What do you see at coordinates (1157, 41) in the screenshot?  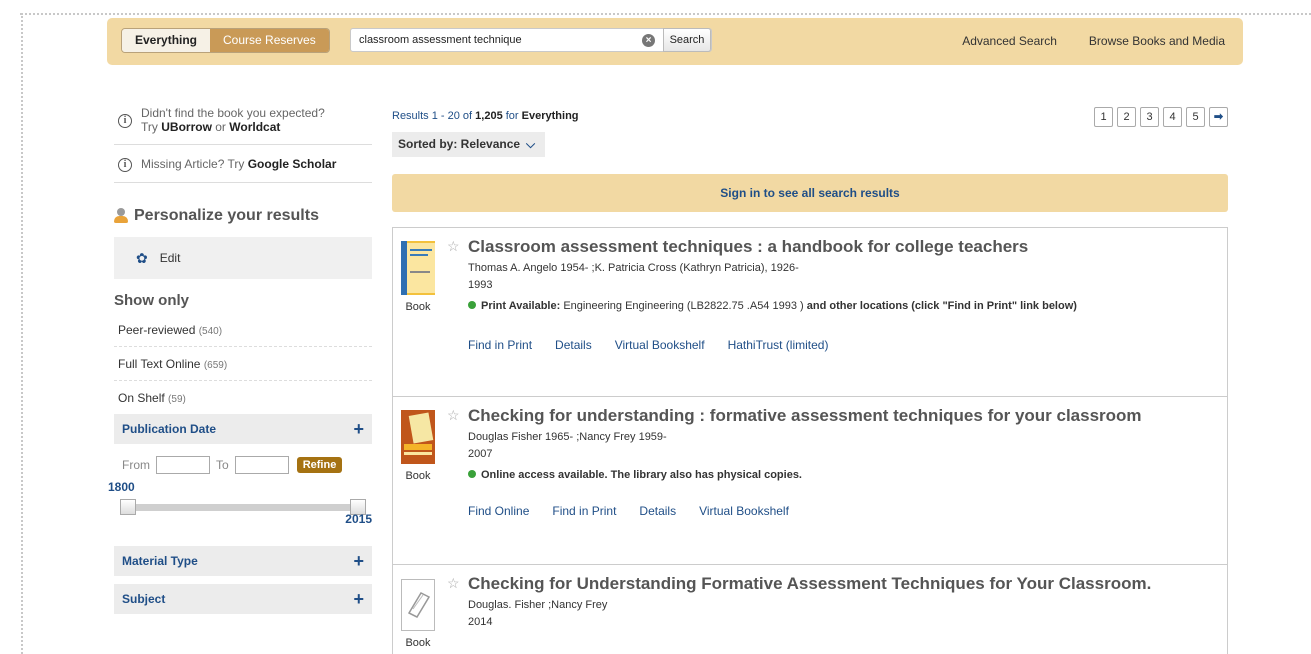 I see `browse-books-link: Browse Books and Media` at bounding box center [1157, 41].